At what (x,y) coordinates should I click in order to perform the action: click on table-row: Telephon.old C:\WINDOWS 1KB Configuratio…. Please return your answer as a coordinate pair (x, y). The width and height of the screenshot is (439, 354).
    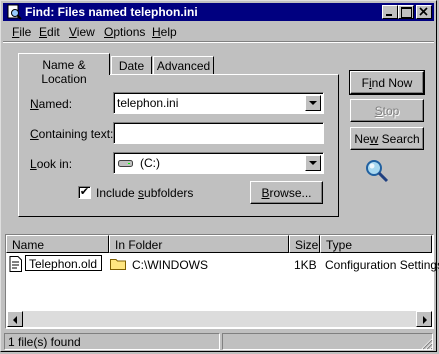
    Looking at the image, I should click on (222, 255).